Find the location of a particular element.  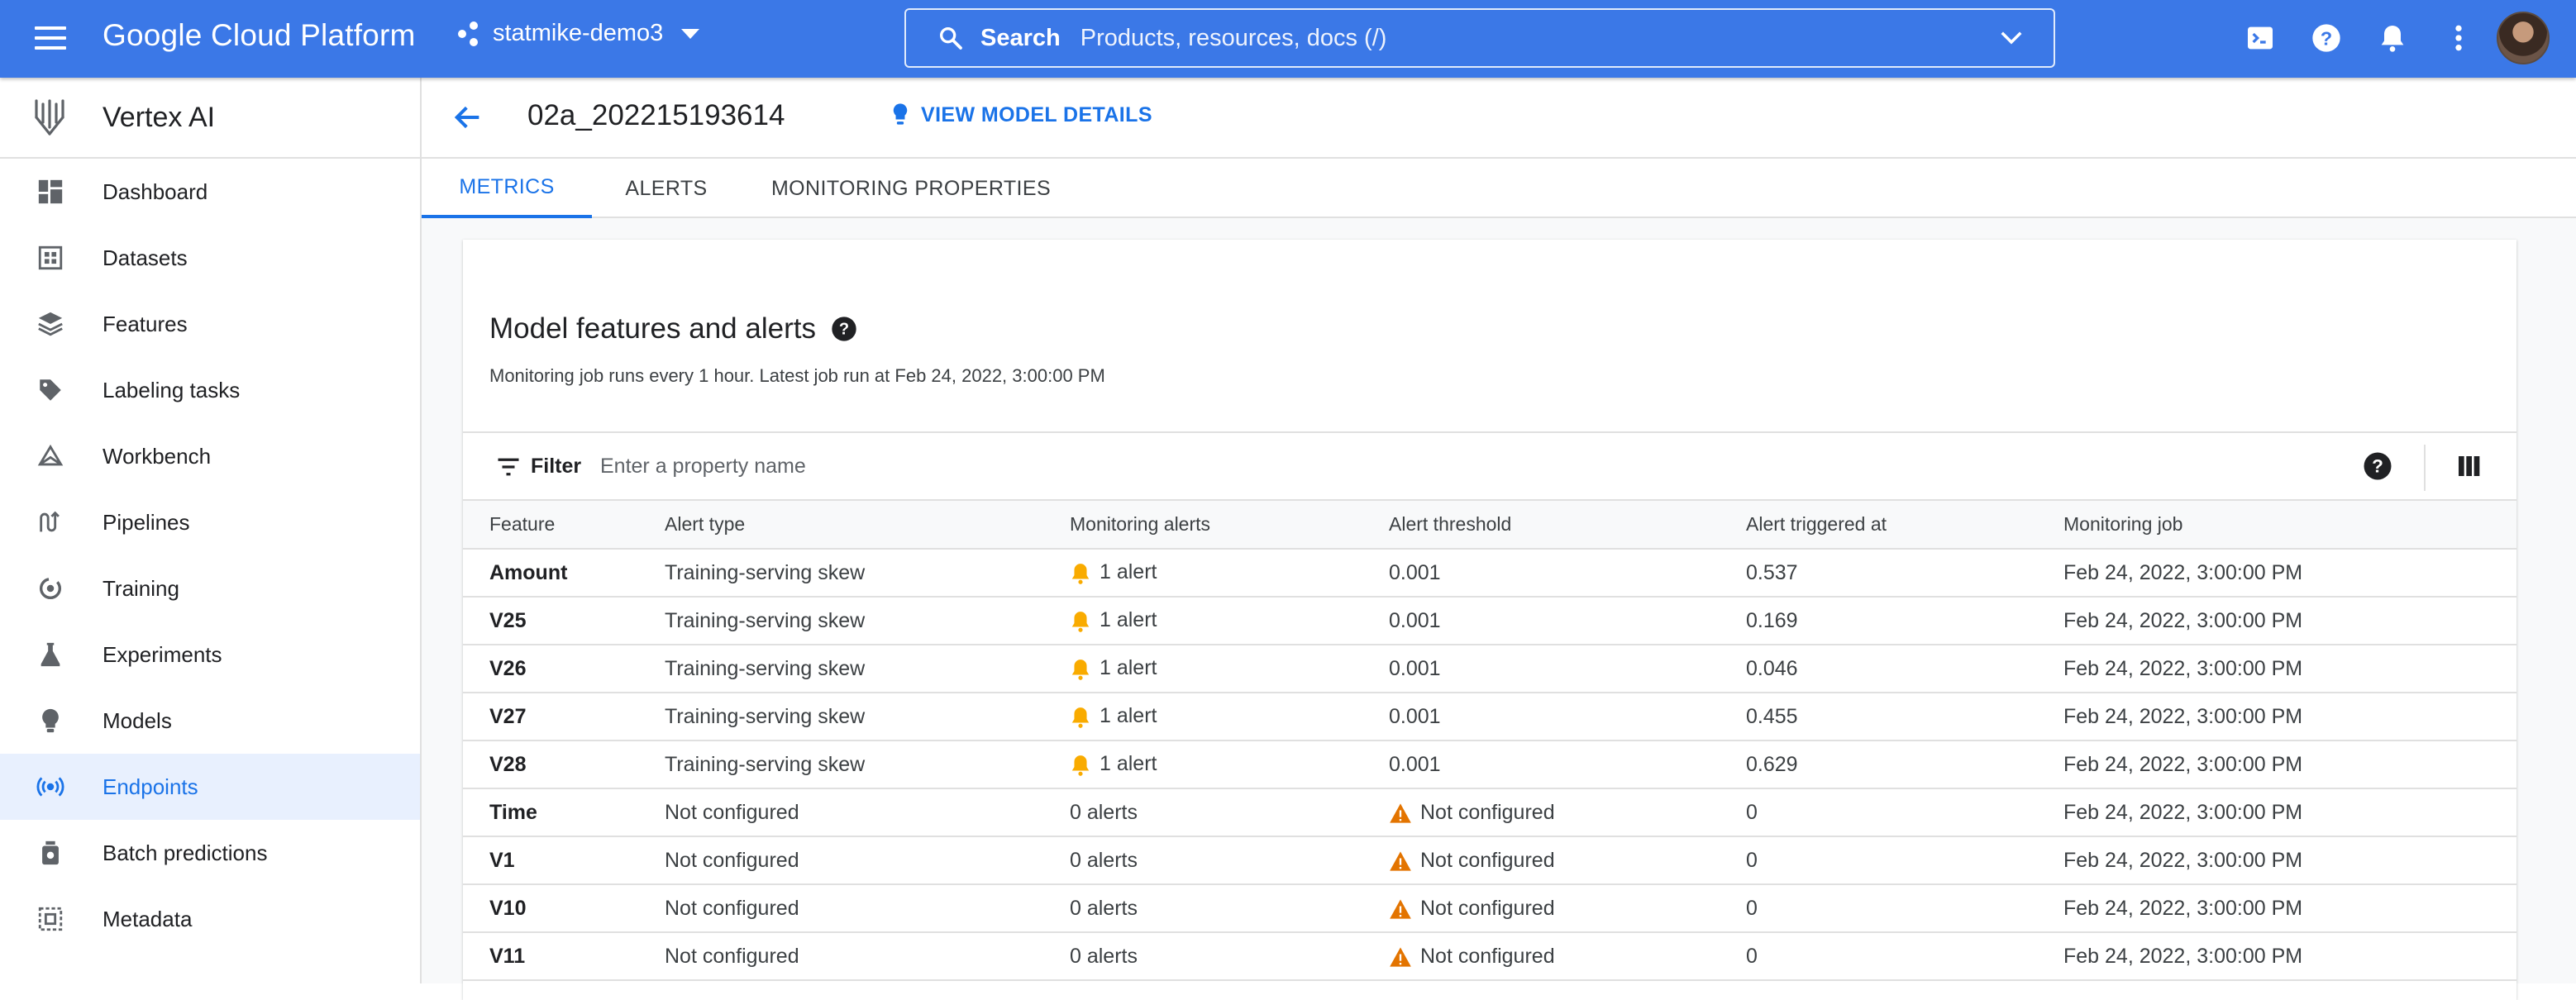

warning-icon is located at coordinates (1404, 956).